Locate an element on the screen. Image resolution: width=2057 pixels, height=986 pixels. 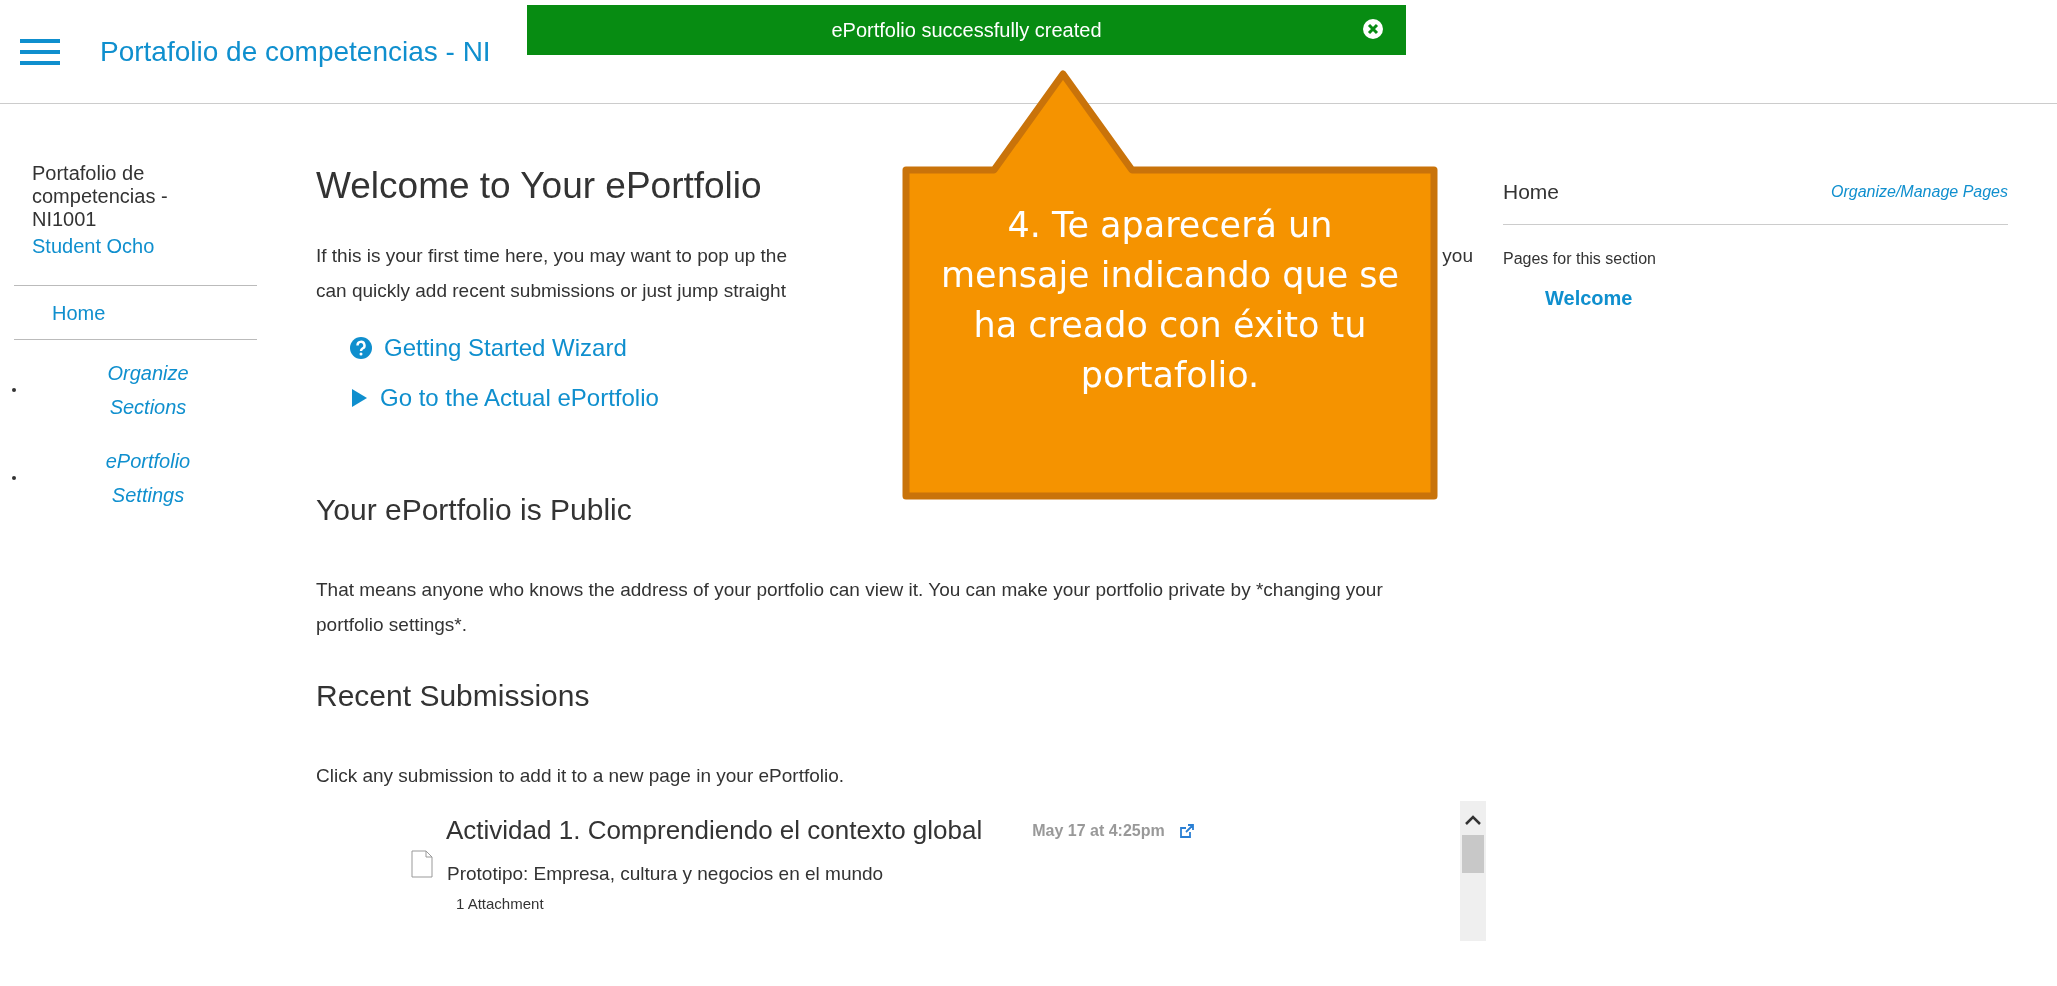
action-link: Go to the Actual ePortfolio is located at coordinates (504, 398).